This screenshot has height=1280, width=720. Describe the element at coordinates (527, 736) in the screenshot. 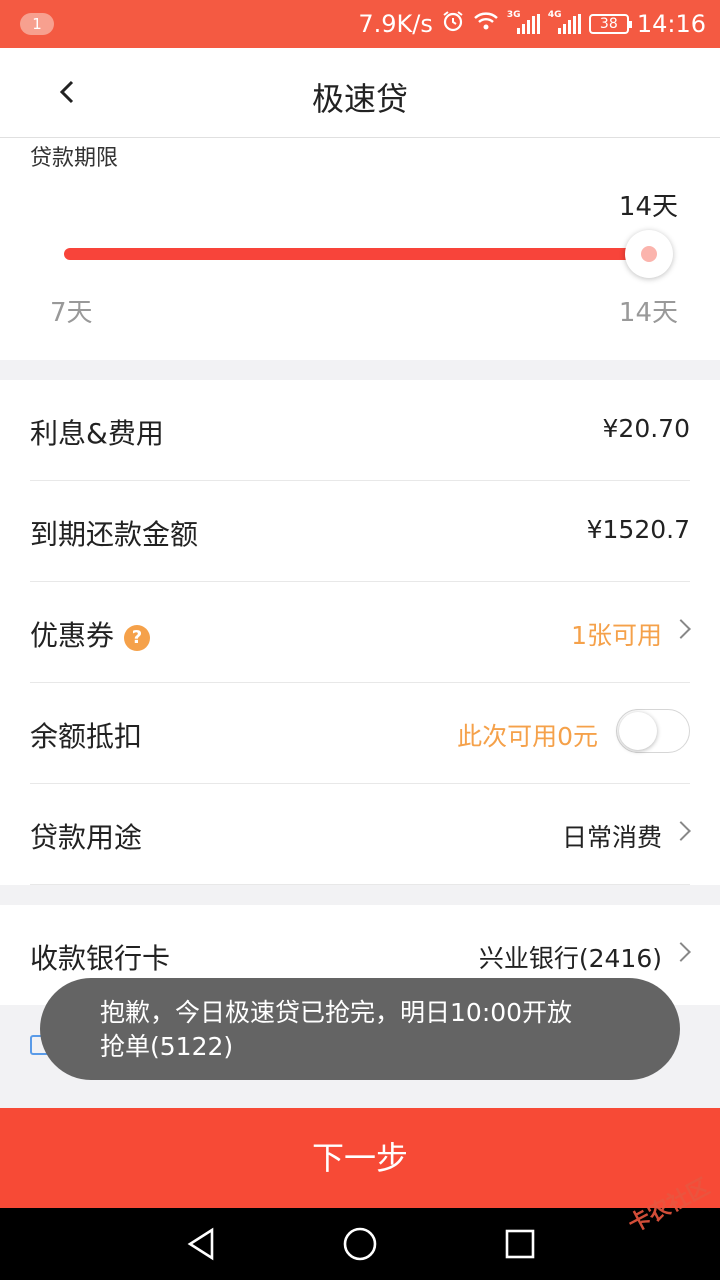

I see `balance-value: 此次可用0元` at that location.